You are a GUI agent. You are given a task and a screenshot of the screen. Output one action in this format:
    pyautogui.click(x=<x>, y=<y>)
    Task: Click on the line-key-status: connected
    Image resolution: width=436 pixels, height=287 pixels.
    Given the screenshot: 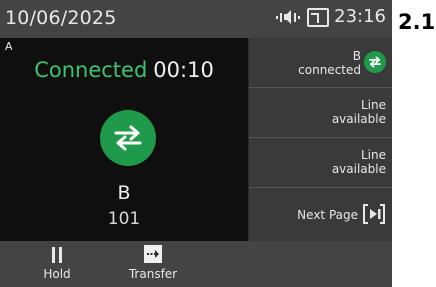 What is the action you would take?
    pyautogui.click(x=329, y=70)
    